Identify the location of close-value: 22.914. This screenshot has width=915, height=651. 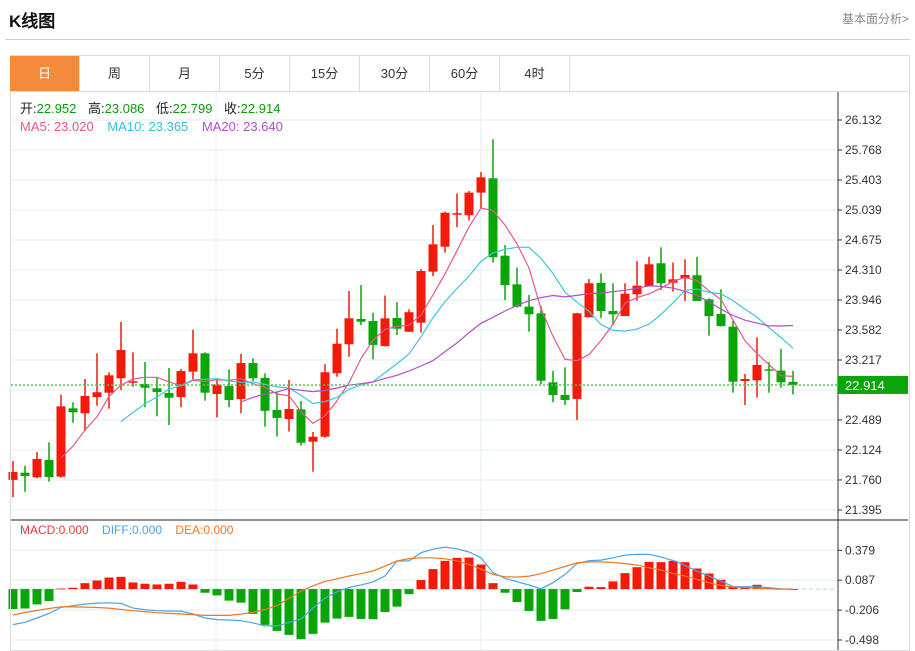
(260, 108).